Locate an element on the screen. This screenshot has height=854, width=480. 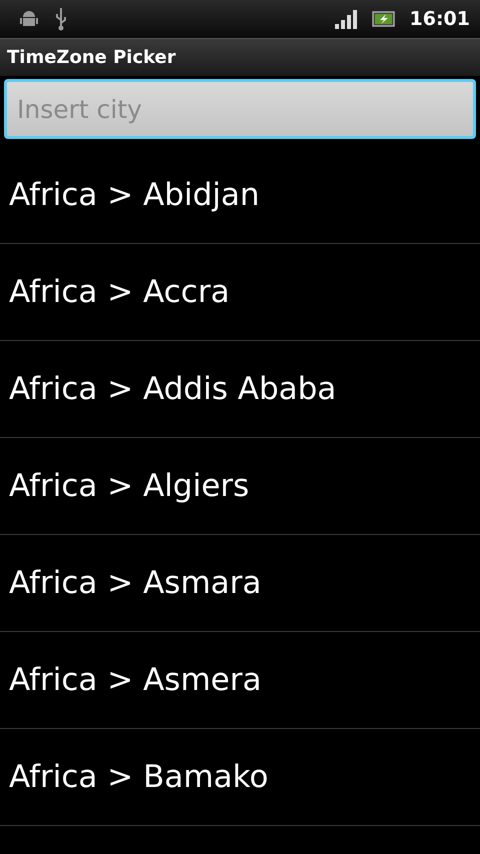
timezone-item: Africa > Asmera is located at coordinates (240, 680).